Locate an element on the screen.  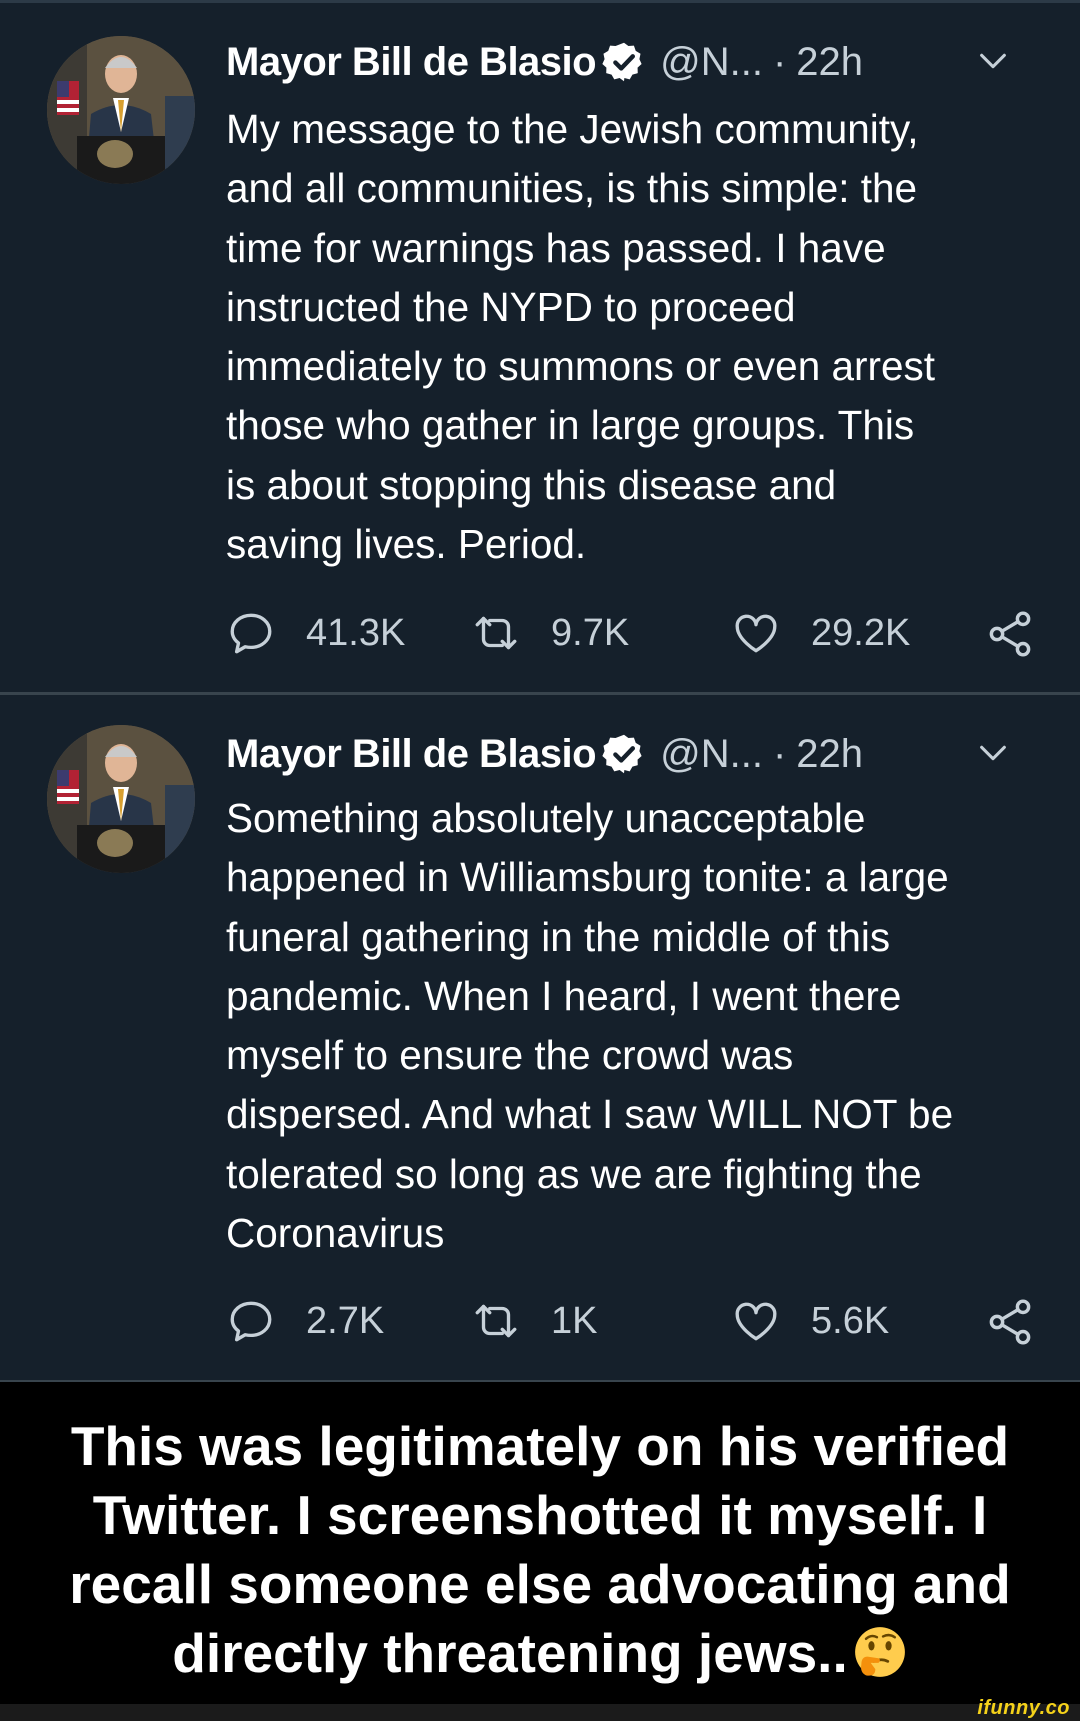
caption-line-text: directly threatening jews.. is located at coordinates (510, 1653).